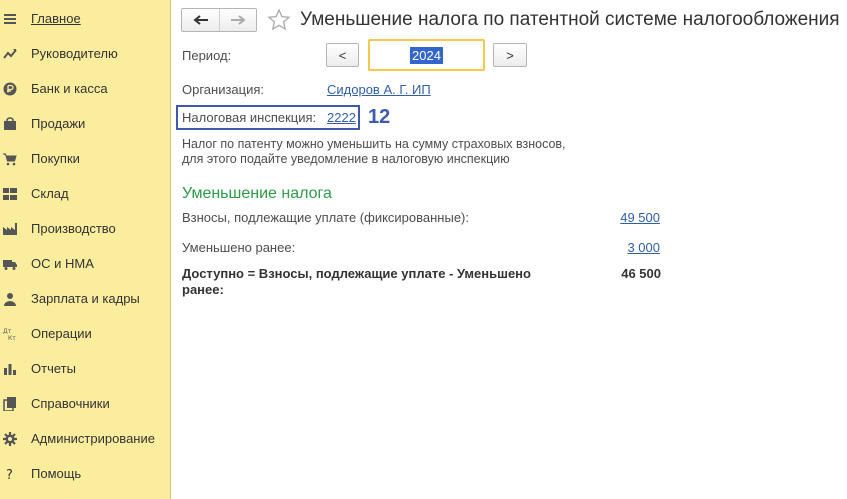 This screenshot has height=499, width=847. Describe the element at coordinates (74, 53) in the screenshot. I see `sidebar-item-label: Руководителю` at that location.